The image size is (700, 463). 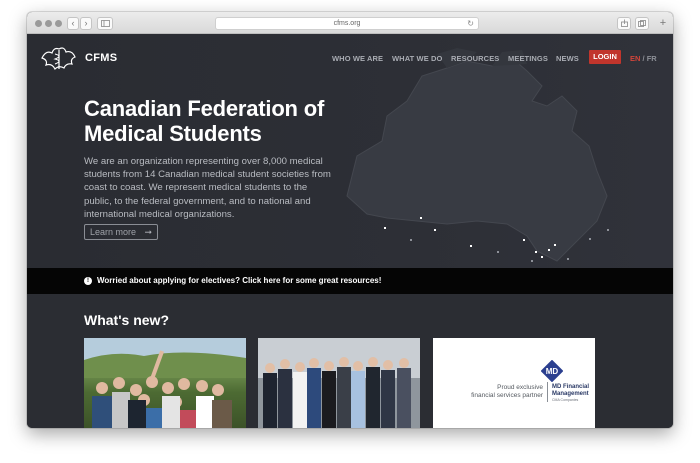 I want to click on hero-title-line2: Medical Students, so click(x=173, y=133).